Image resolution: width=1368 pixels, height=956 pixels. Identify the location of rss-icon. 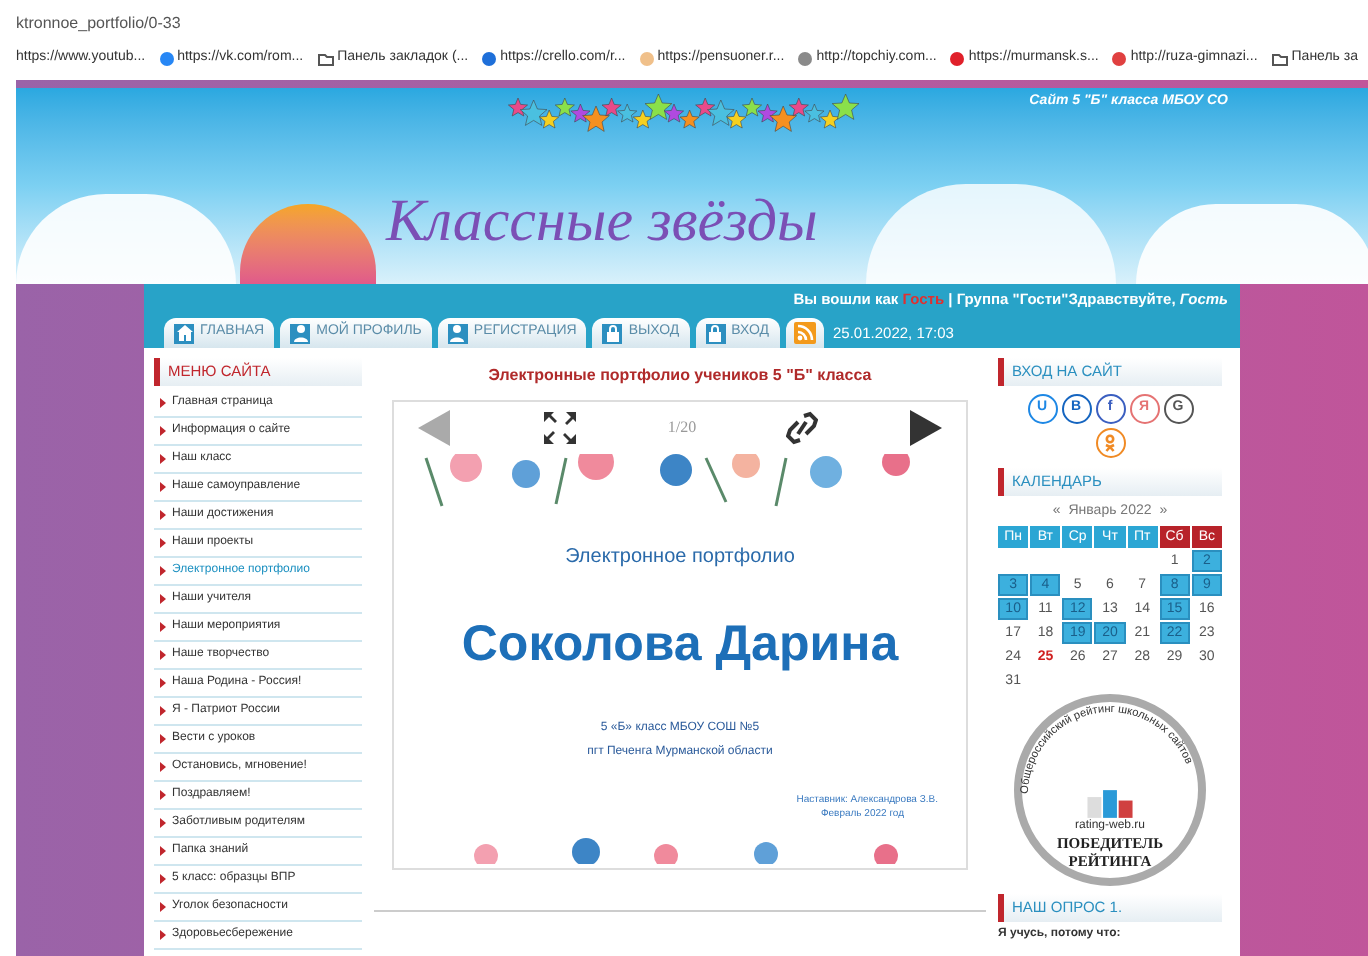
(804, 333).